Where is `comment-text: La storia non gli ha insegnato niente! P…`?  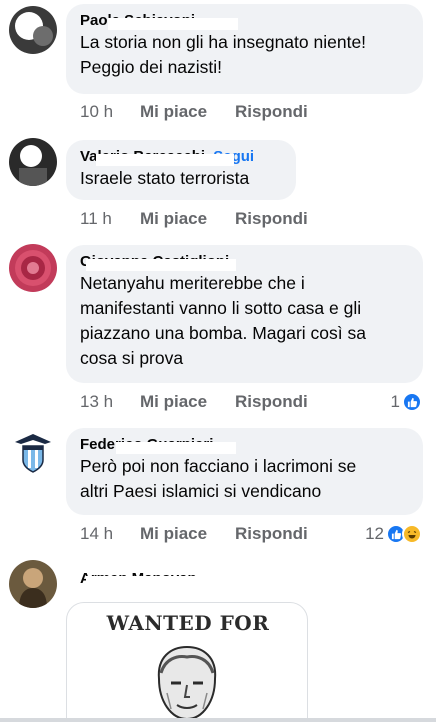 comment-text: La storia non gli ha insegnato niente! P… is located at coordinates (223, 54).